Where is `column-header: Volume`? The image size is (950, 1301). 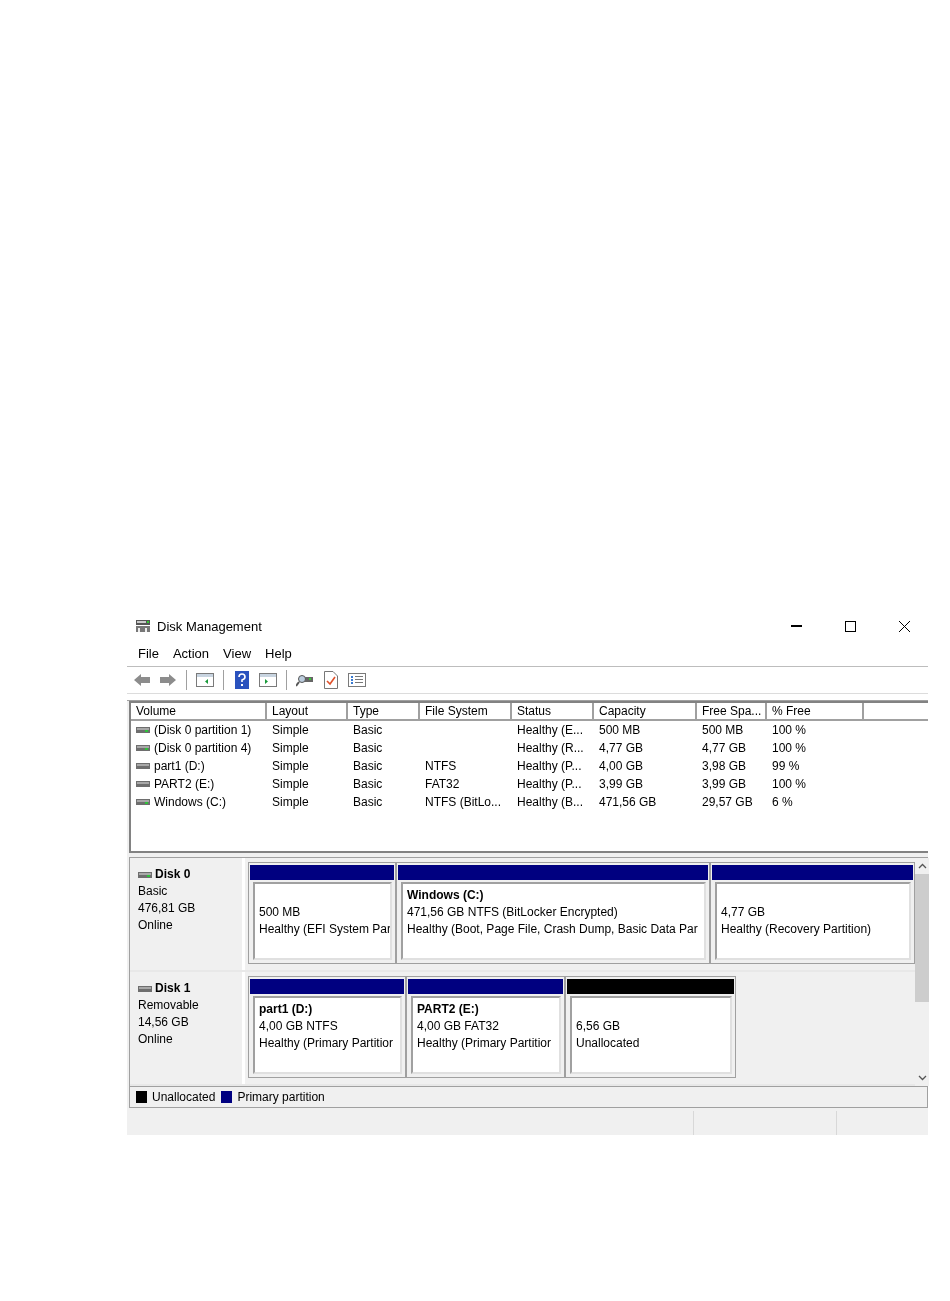
column-header: Volume is located at coordinates (199, 712).